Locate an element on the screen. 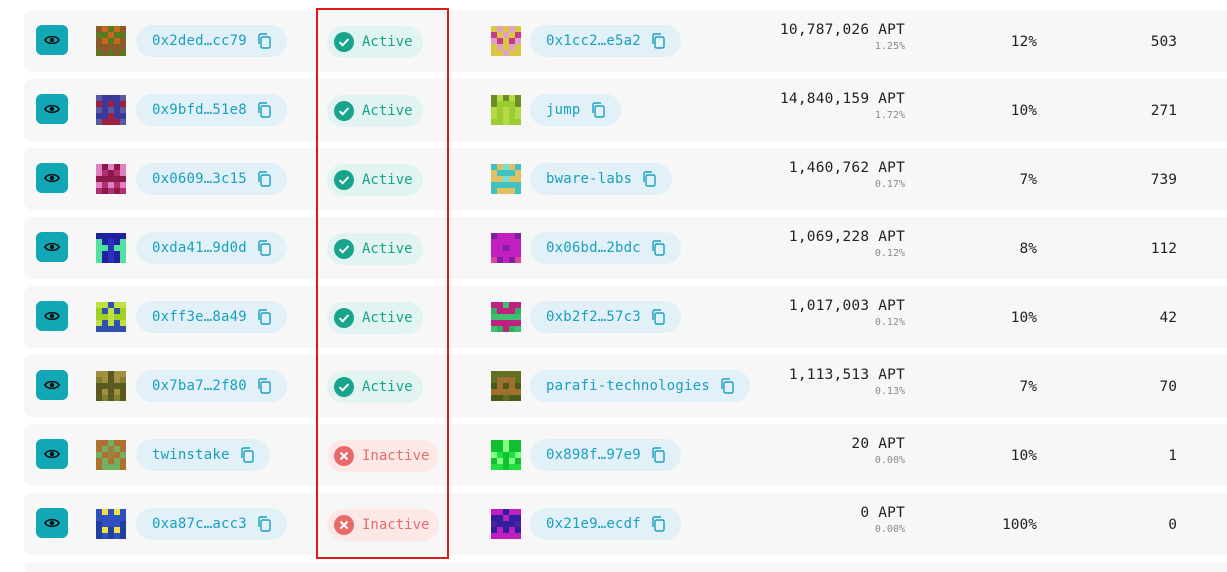 This screenshot has width=1227, height=572. stake-cell: 1,017,003 APT 0.12% is located at coordinates (847, 313).